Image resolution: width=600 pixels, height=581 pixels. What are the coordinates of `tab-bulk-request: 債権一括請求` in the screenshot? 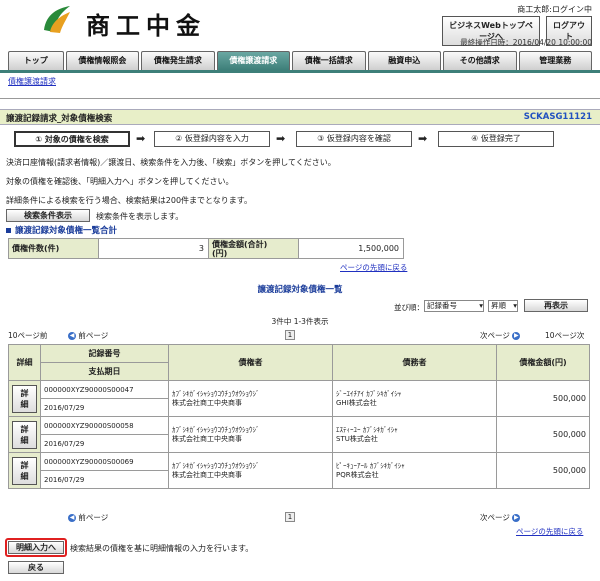 It's located at (329, 60).